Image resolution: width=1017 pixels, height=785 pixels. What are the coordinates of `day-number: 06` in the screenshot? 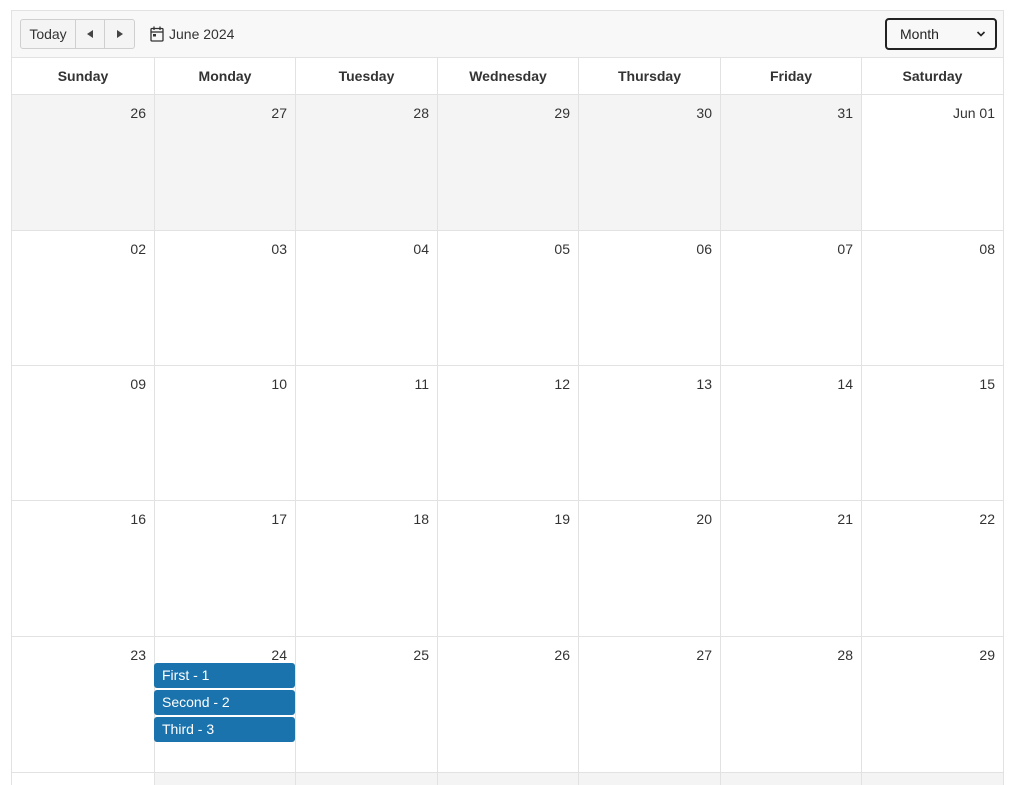 It's located at (704, 249).